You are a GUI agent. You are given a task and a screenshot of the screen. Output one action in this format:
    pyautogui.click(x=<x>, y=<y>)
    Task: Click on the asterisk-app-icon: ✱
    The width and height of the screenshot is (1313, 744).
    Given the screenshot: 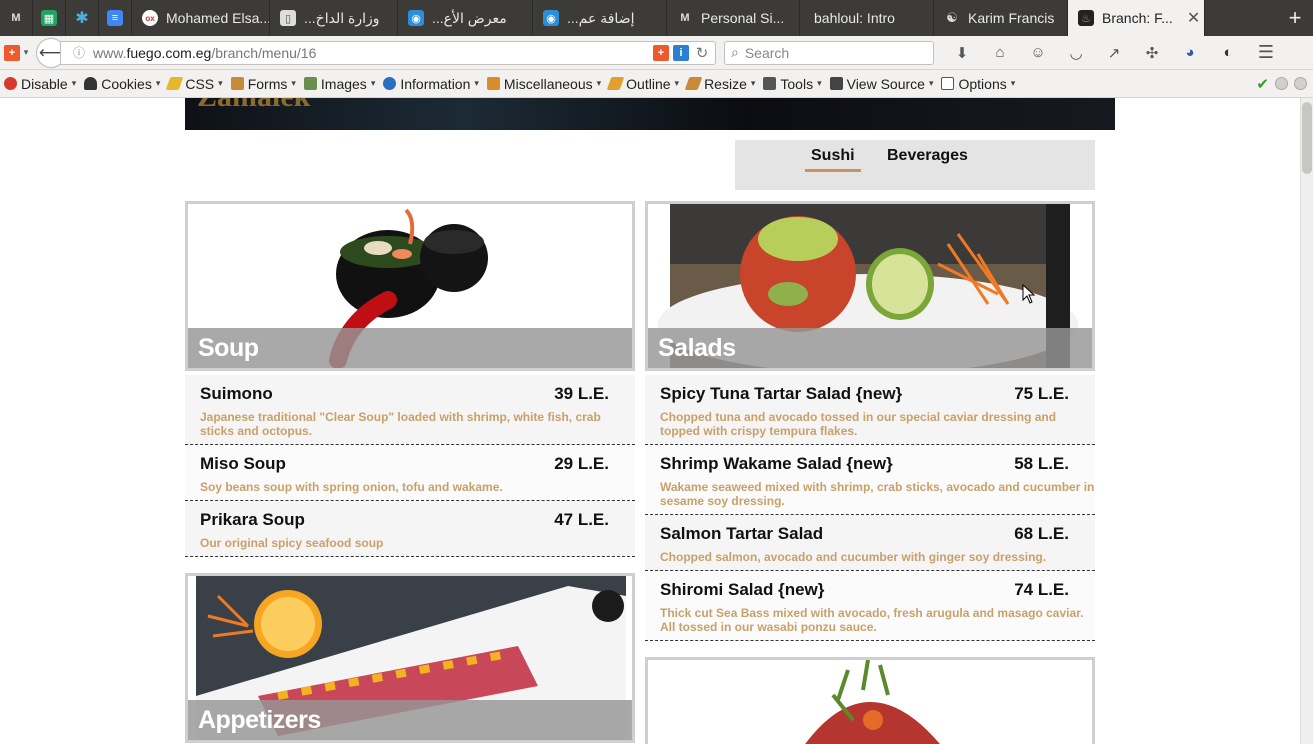 What is the action you would take?
    pyautogui.click(x=82, y=18)
    